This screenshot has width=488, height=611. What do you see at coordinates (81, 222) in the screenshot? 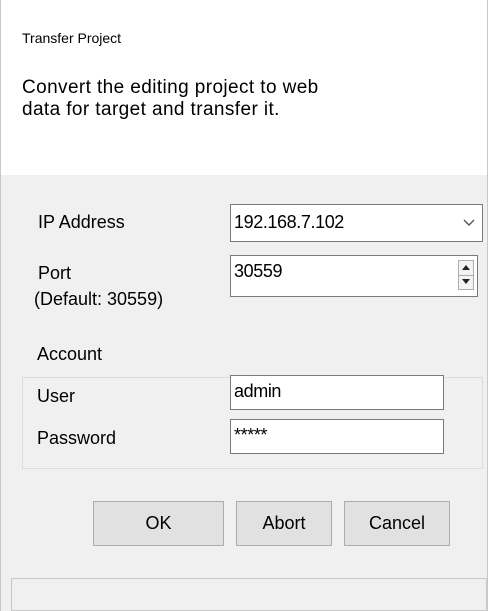
I see `ip-address-label: IP Address` at bounding box center [81, 222].